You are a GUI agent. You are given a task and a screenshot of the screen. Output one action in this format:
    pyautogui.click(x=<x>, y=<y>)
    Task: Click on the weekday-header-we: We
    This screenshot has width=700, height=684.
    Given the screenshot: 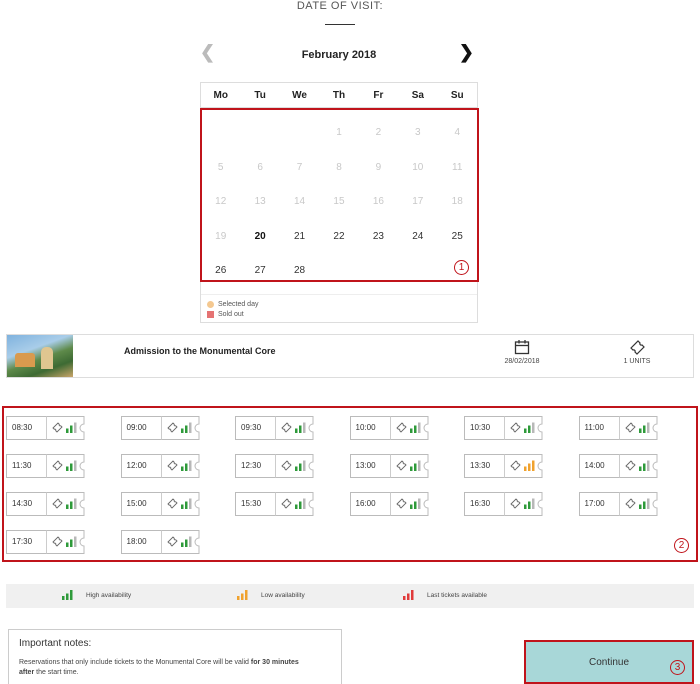 What is the action you would take?
    pyautogui.click(x=299, y=95)
    